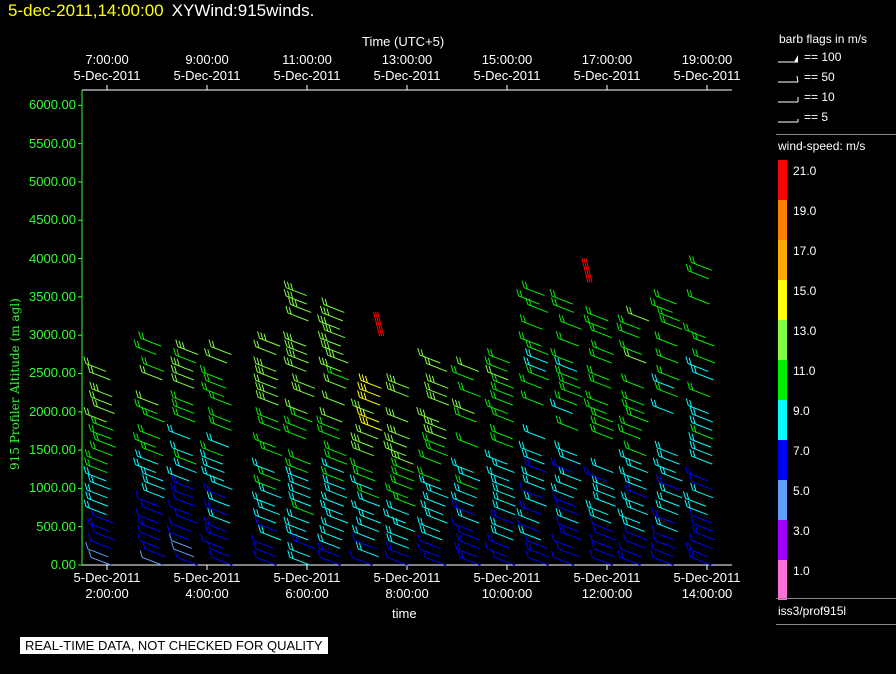 This screenshot has width=896, height=674. Describe the element at coordinates (836, 598) in the screenshot. I see `station-divider` at that location.